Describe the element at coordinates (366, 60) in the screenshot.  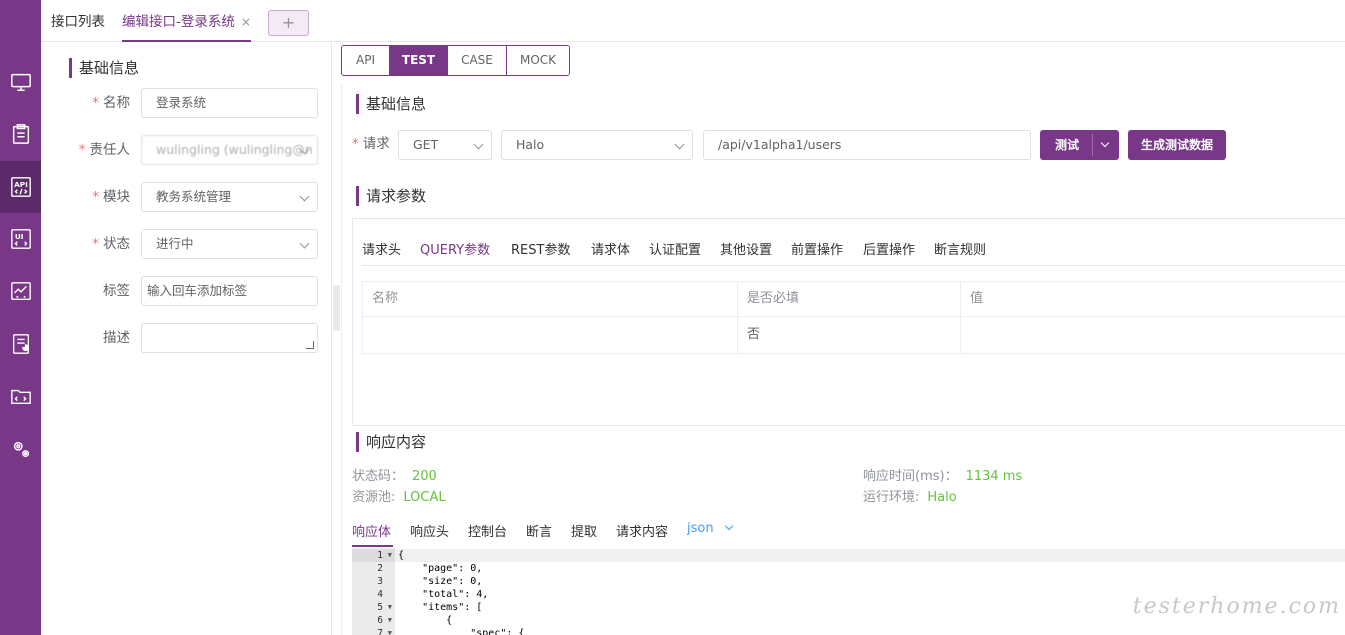
I see `tab-api: API` at that location.